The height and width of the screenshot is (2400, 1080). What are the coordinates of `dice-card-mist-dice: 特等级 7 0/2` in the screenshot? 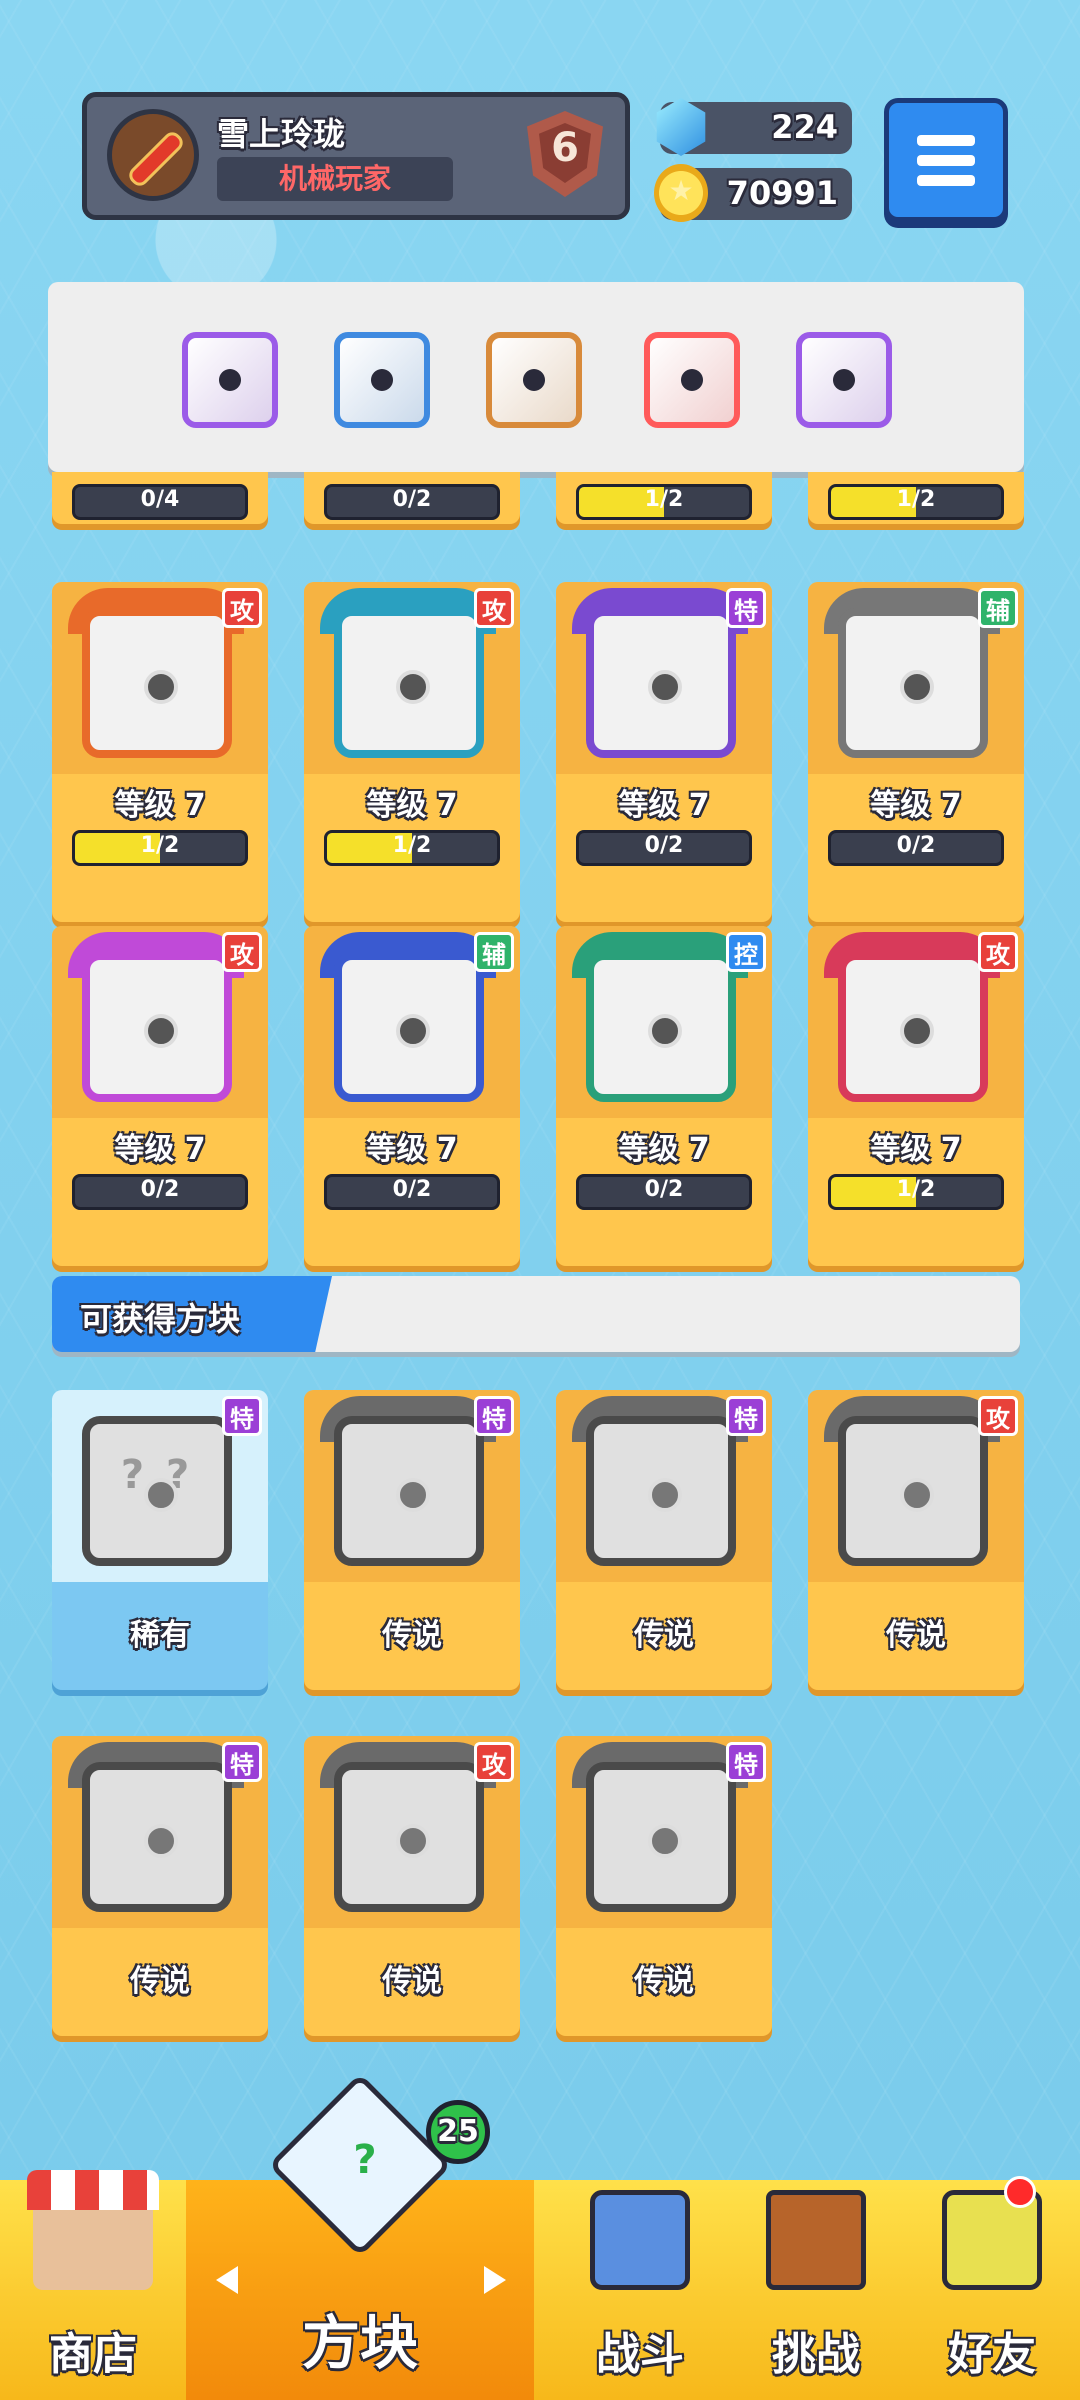 It's located at (664, 752).